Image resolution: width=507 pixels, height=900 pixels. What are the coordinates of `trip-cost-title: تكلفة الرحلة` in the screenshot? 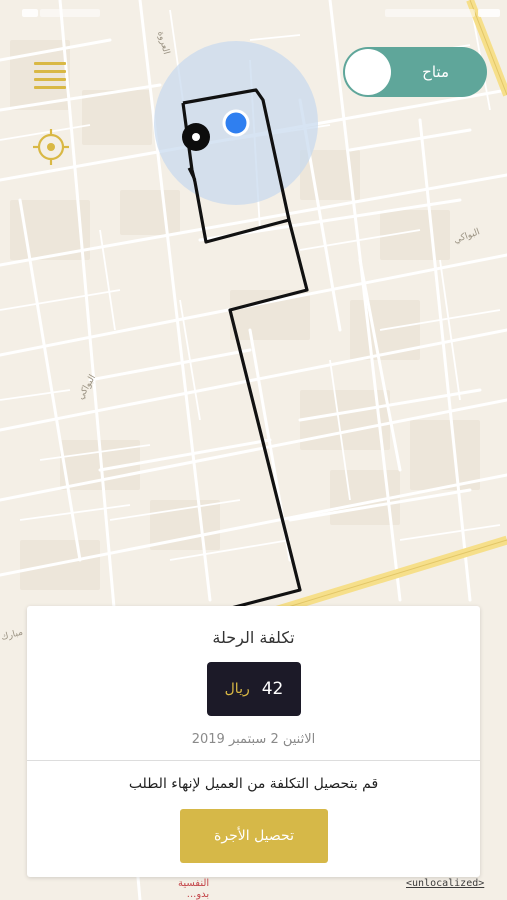 It's located at (253, 637).